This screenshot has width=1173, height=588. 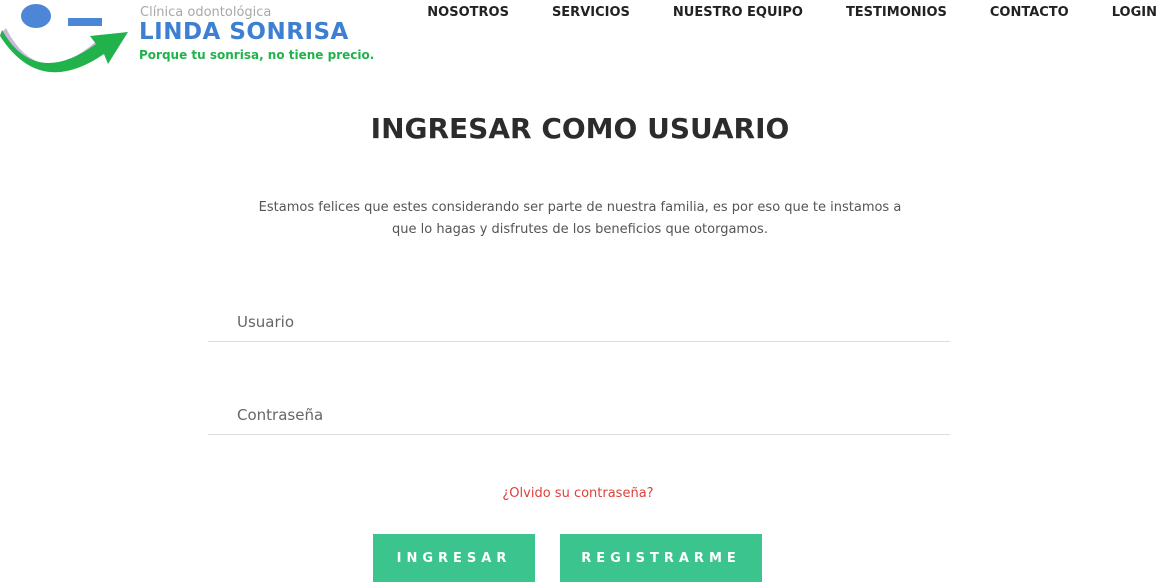 What do you see at coordinates (206, 12) in the screenshot?
I see `logo-subtitle: Clínica odontológica` at bounding box center [206, 12].